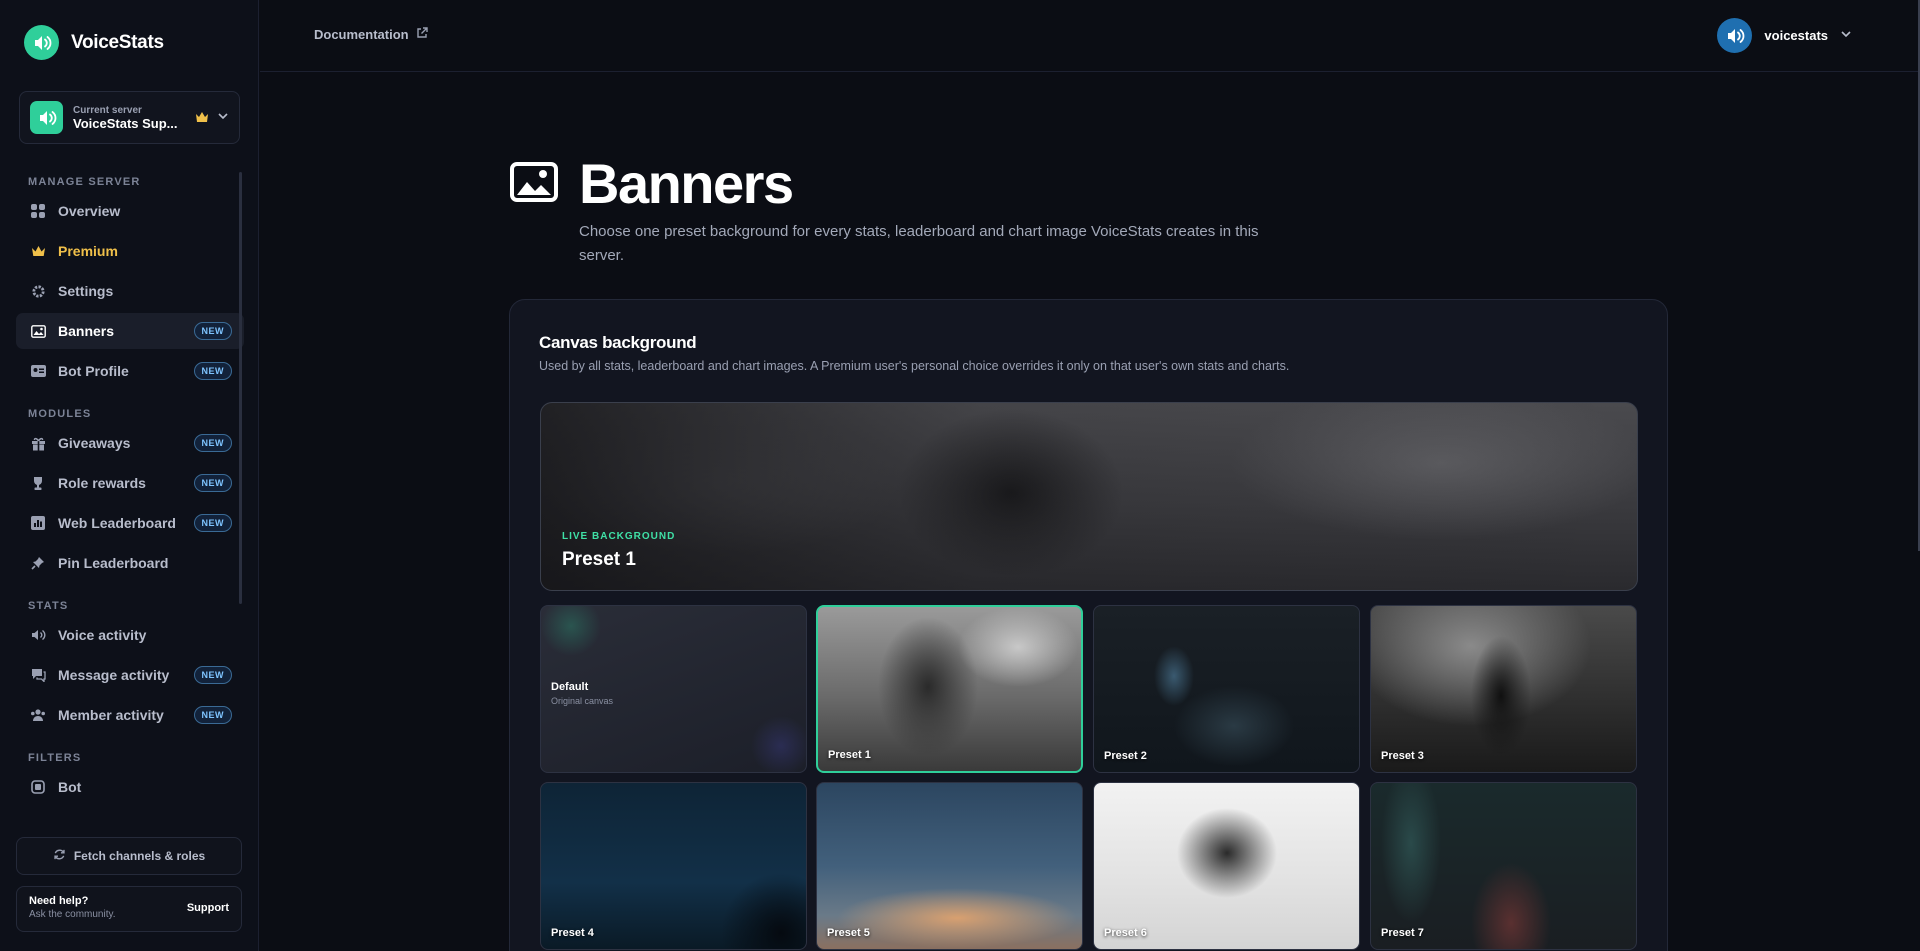 Image resolution: width=1920 pixels, height=951 pixels. I want to click on live-background-name: Preset 1, so click(599, 559).